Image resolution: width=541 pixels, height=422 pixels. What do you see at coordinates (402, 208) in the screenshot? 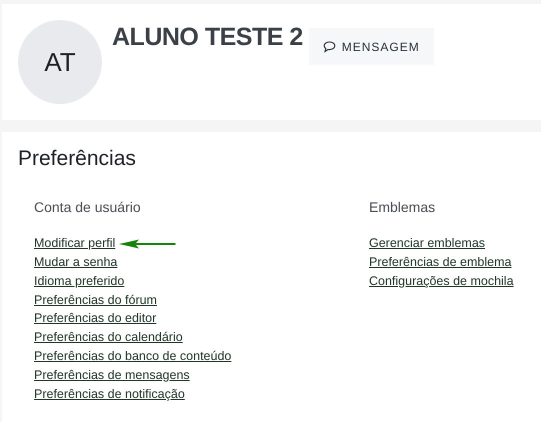
I see `group-heading: Emblemas` at bounding box center [402, 208].